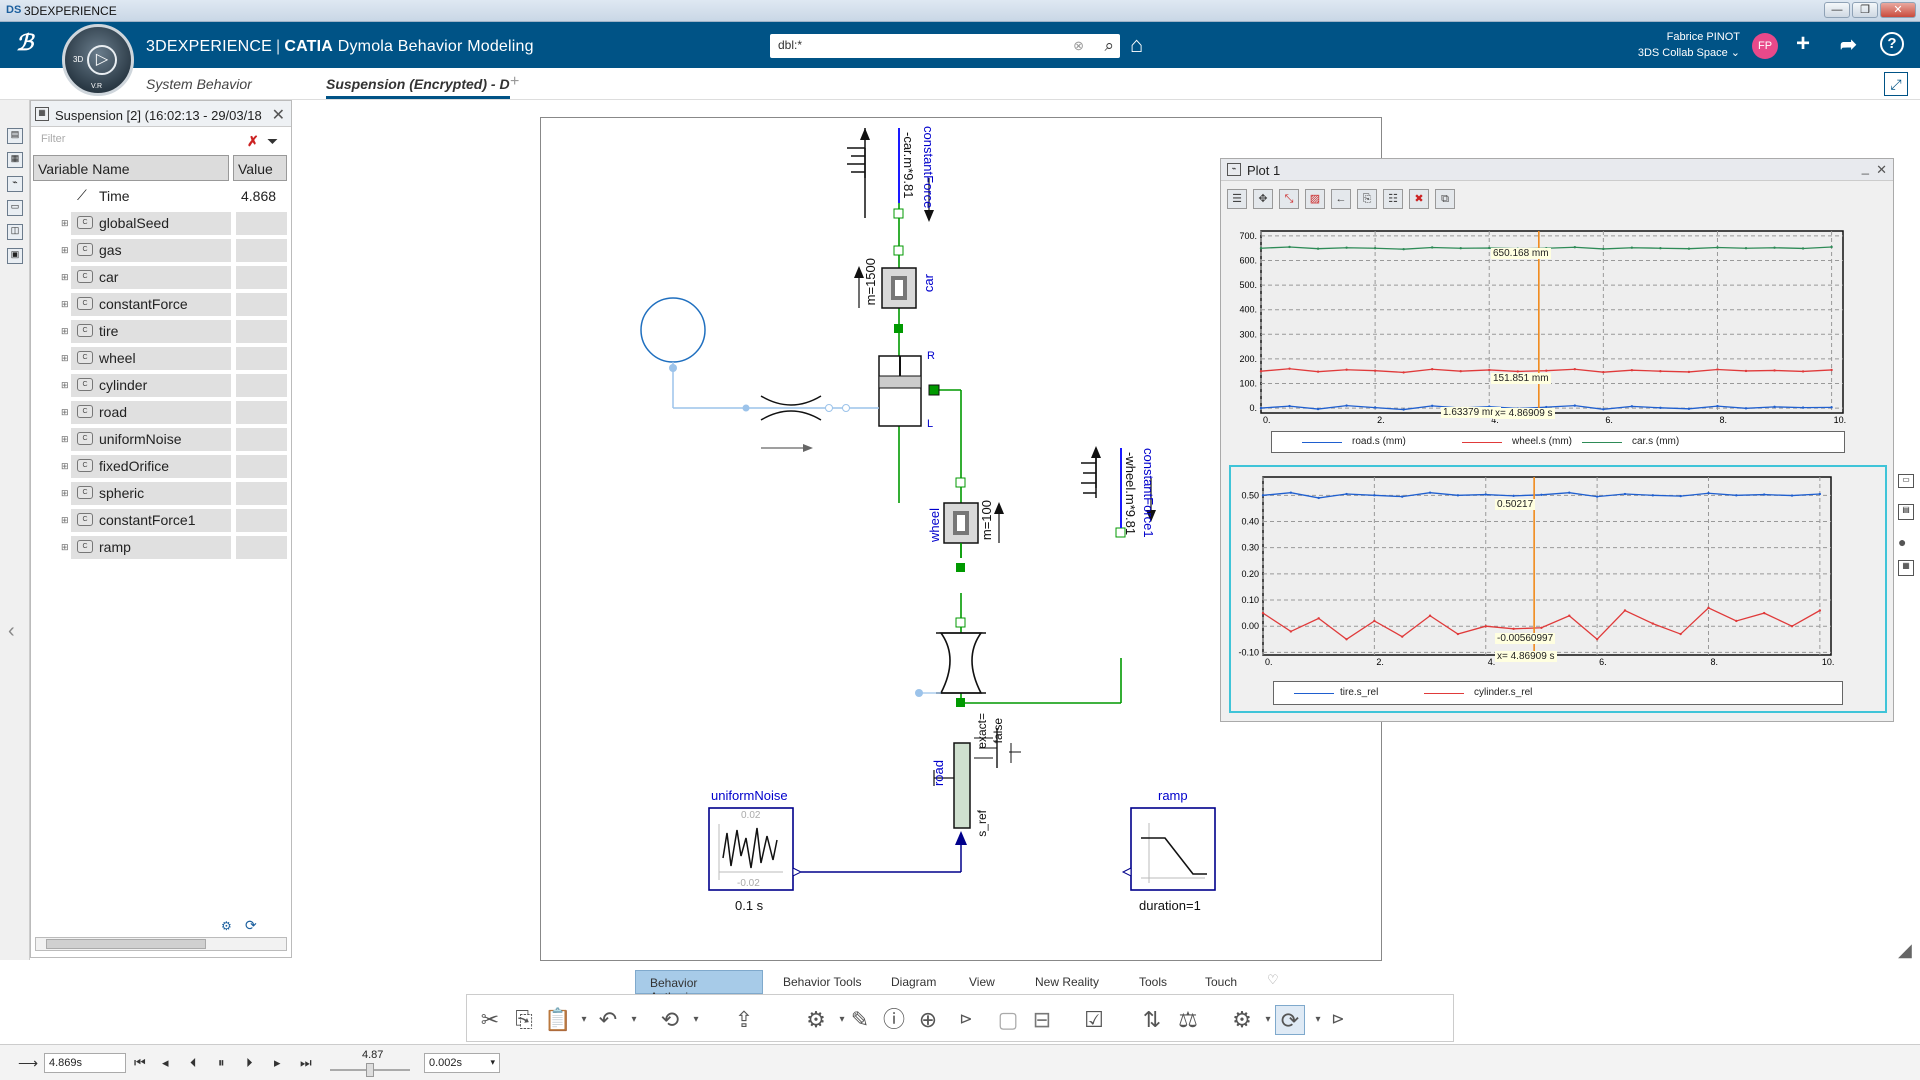 The height and width of the screenshot is (1080, 1920). What do you see at coordinates (251, 925) in the screenshot?
I see `refresh-icon: ⟳` at bounding box center [251, 925].